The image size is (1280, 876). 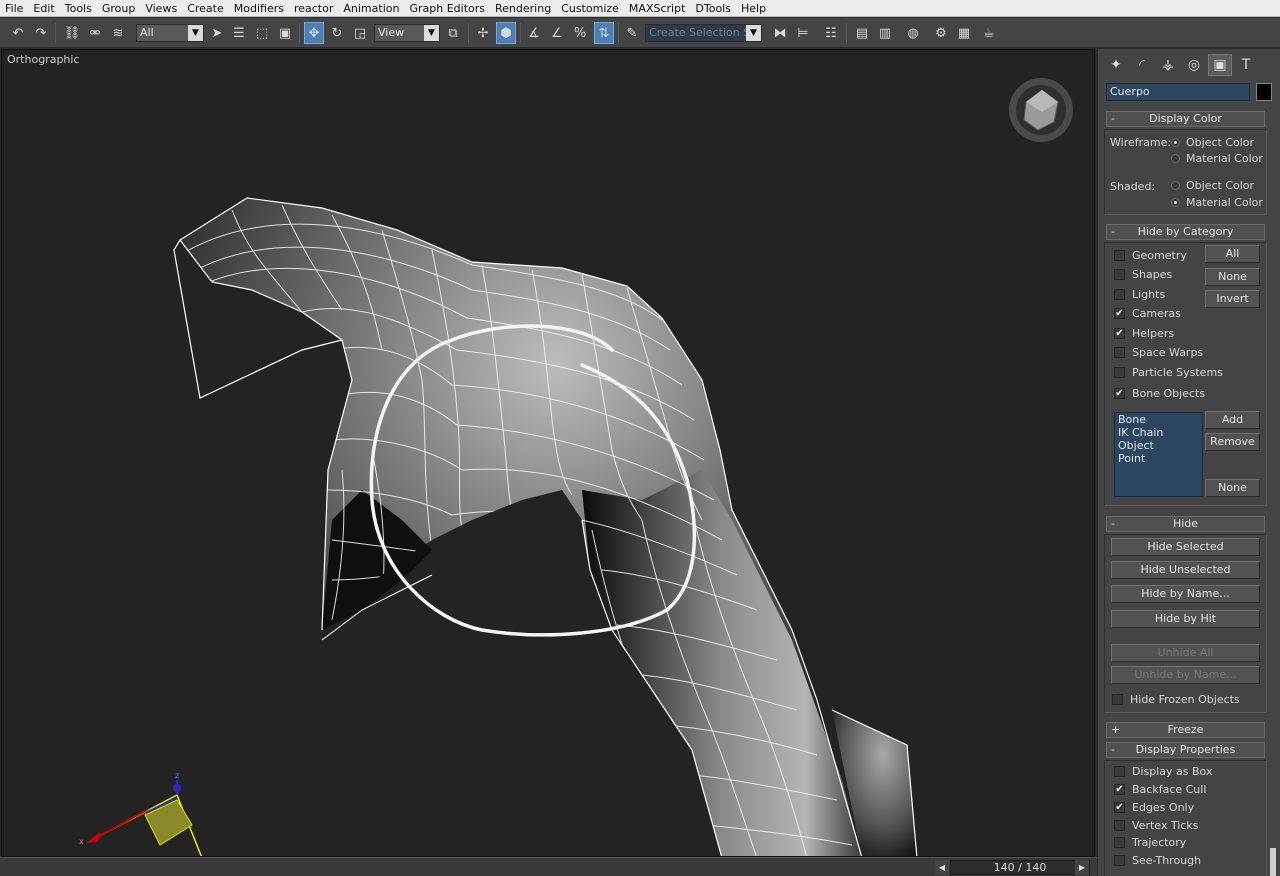 What do you see at coordinates (523, 8) in the screenshot?
I see `menu-rendering: Rendering` at bounding box center [523, 8].